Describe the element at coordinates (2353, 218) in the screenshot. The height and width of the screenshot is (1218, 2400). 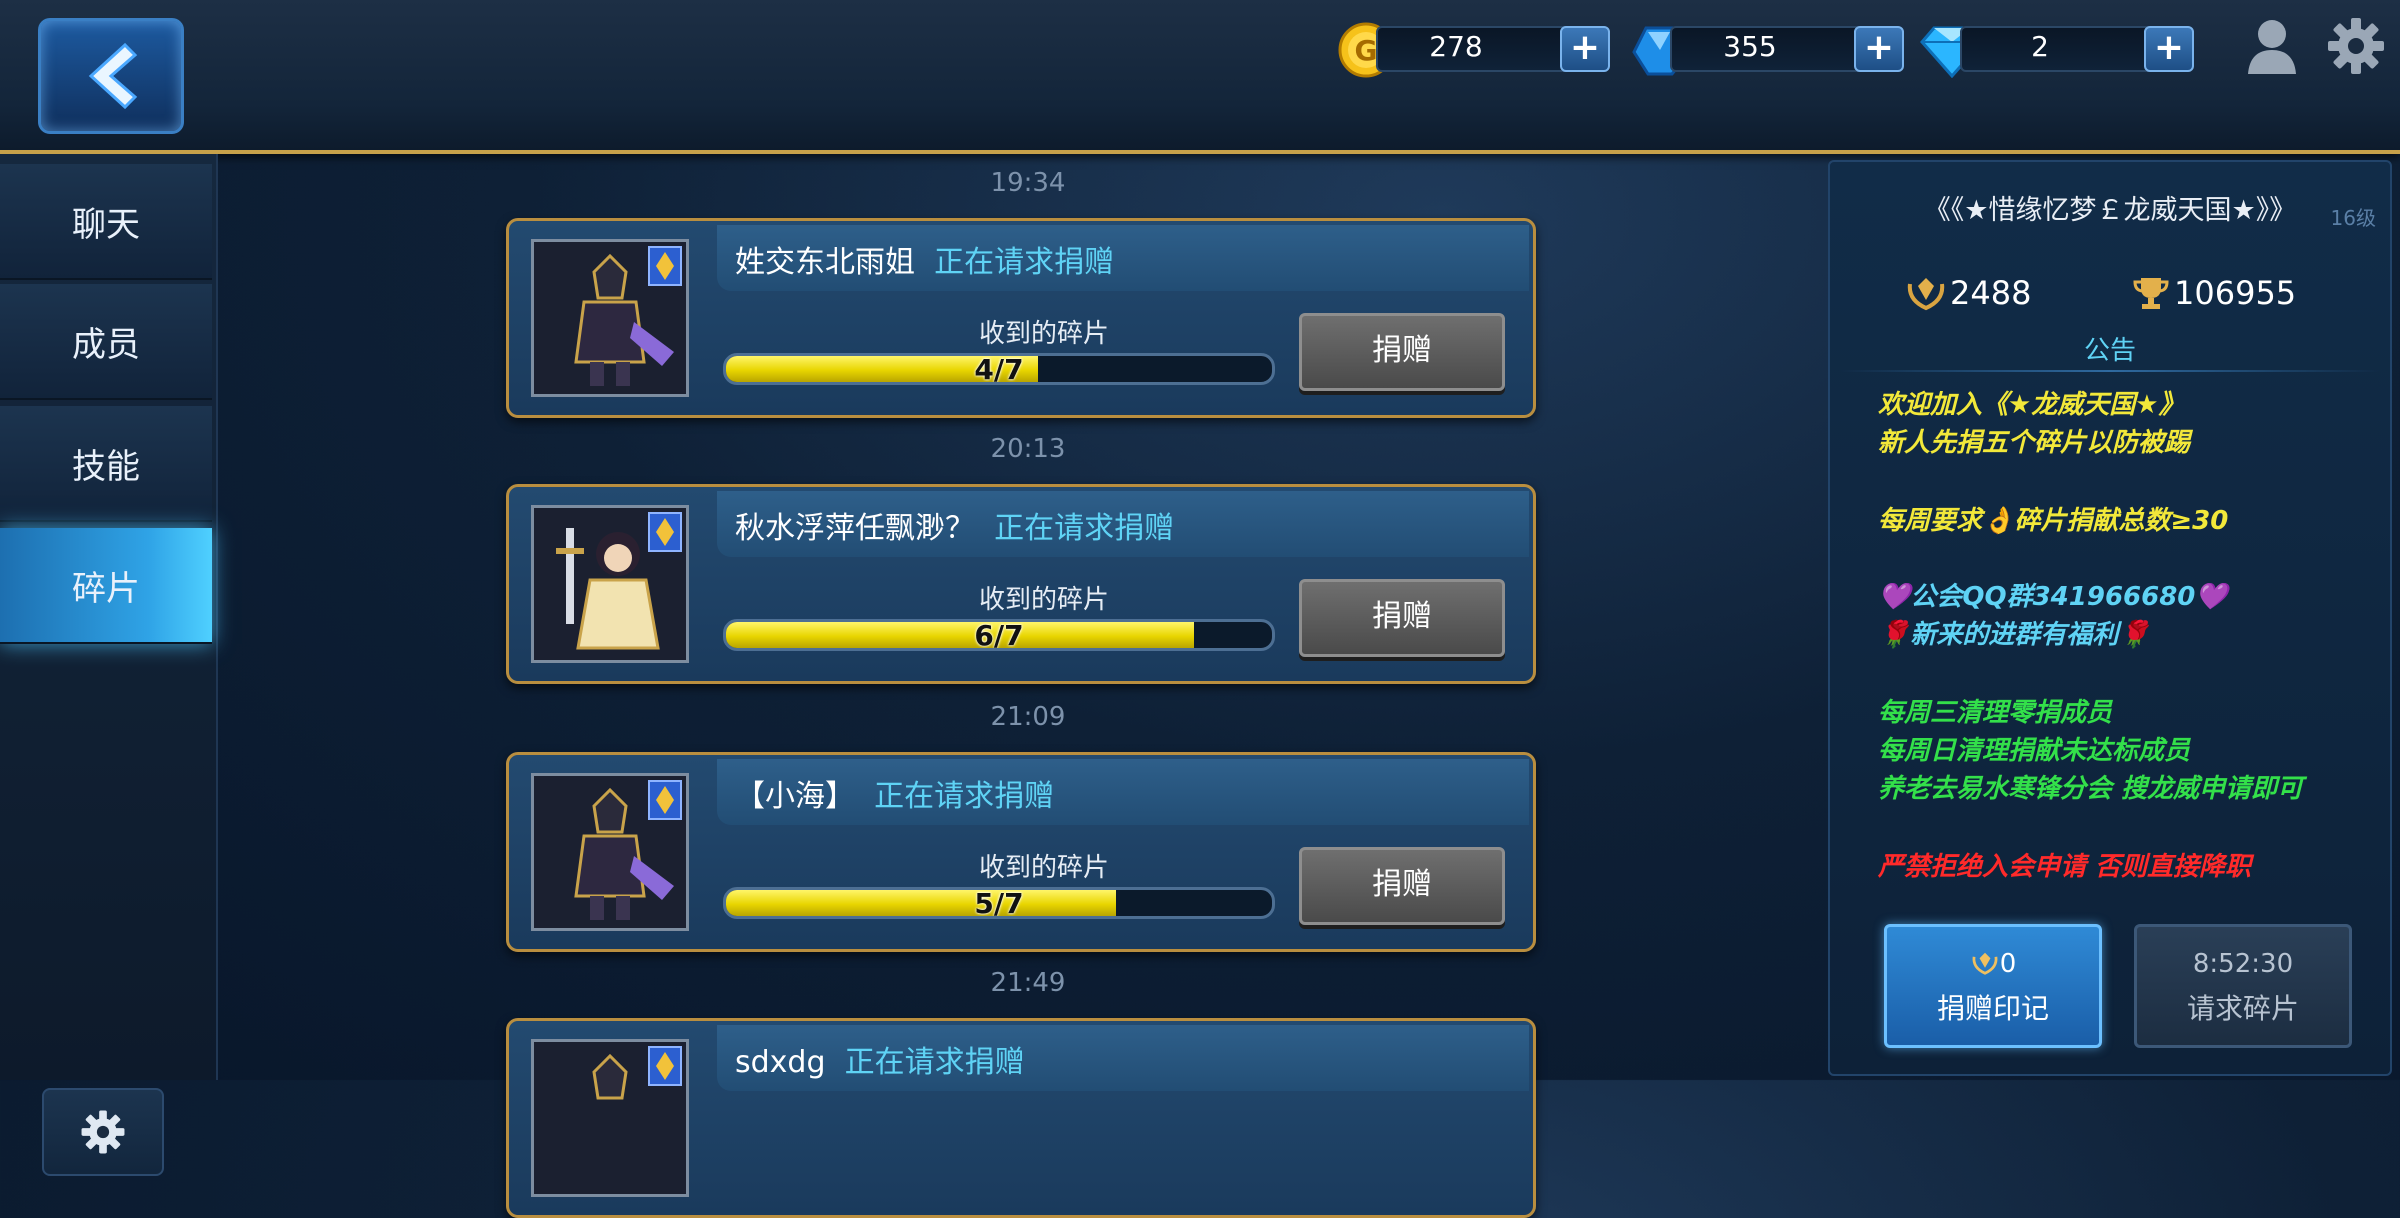
I see `guild-level: 16级` at that location.